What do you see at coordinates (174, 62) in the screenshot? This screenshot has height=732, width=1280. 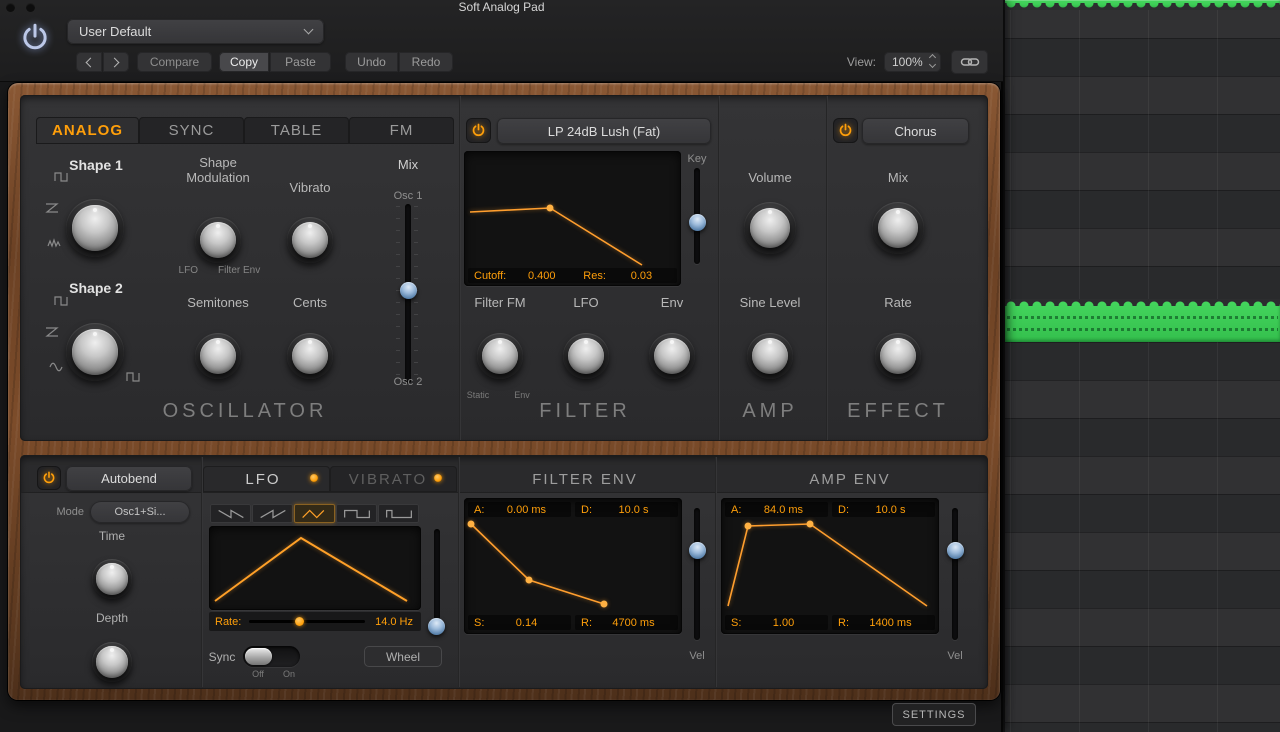 I see `compare-button: Compare` at bounding box center [174, 62].